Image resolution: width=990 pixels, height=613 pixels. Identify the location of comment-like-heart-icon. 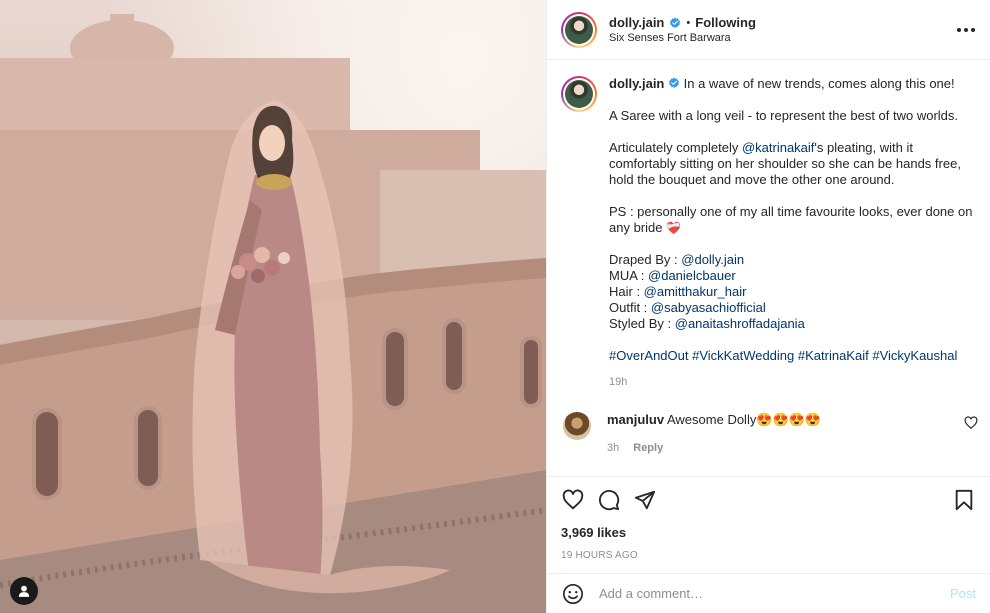
(971, 423).